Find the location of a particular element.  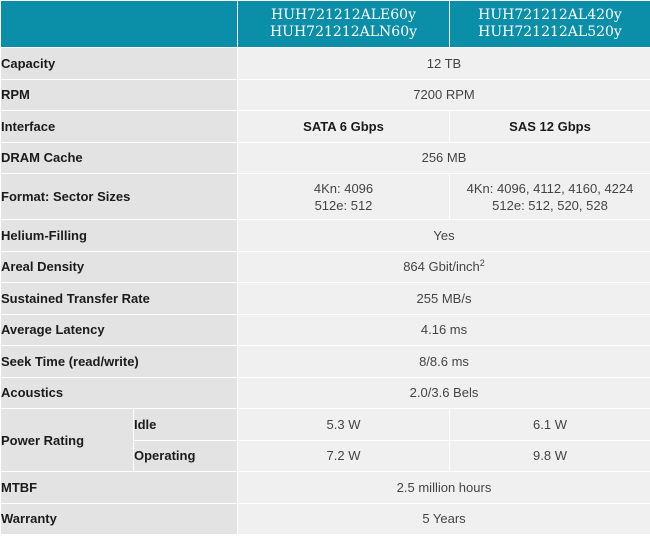

row-value-sas: 6.1 W is located at coordinates (549, 424).